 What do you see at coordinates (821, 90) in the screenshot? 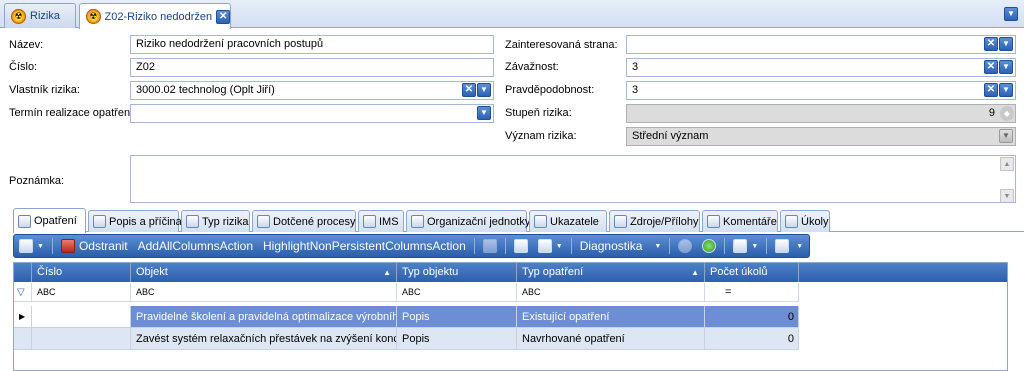
I see `pravdepodobnost-combo: 3 ✕ ▼` at bounding box center [821, 90].